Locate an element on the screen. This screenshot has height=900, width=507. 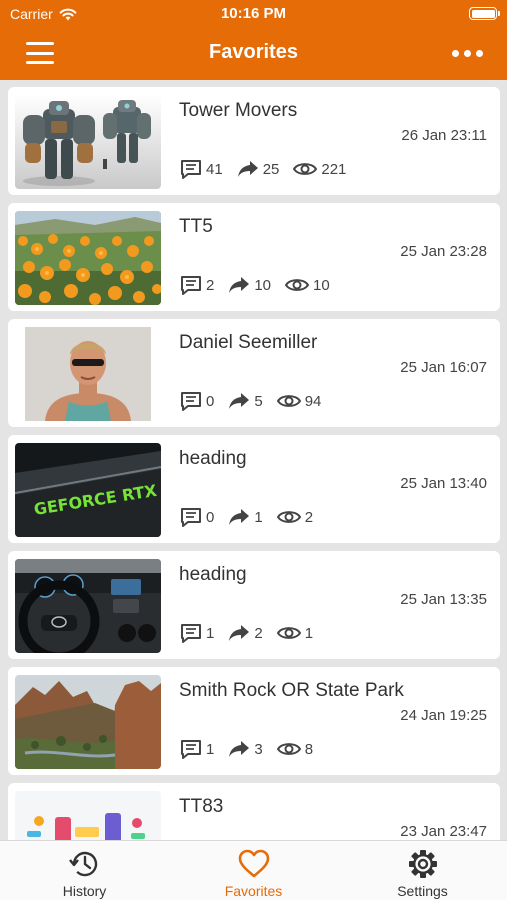
more-dots-icon is located at coordinates (467, 53).